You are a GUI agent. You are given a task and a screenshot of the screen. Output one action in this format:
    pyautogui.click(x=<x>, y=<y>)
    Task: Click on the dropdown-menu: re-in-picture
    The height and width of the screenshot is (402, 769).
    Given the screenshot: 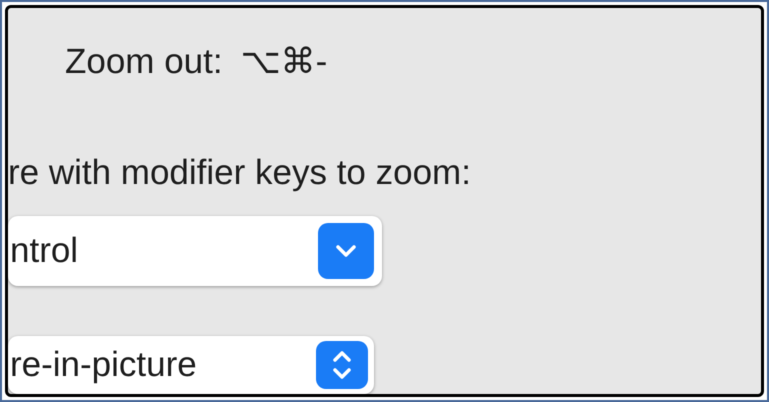 What is the action you would take?
    pyautogui.click(x=191, y=365)
    